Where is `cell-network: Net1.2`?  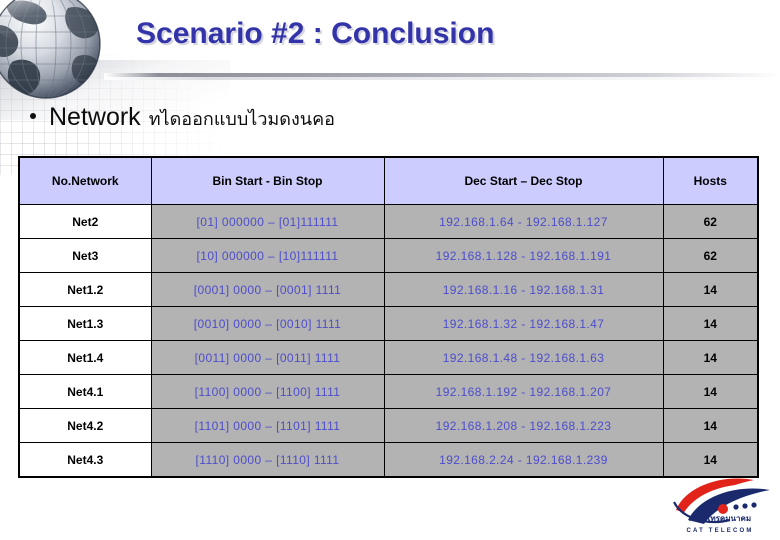
cell-network: Net1.2 is located at coordinates (85, 289).